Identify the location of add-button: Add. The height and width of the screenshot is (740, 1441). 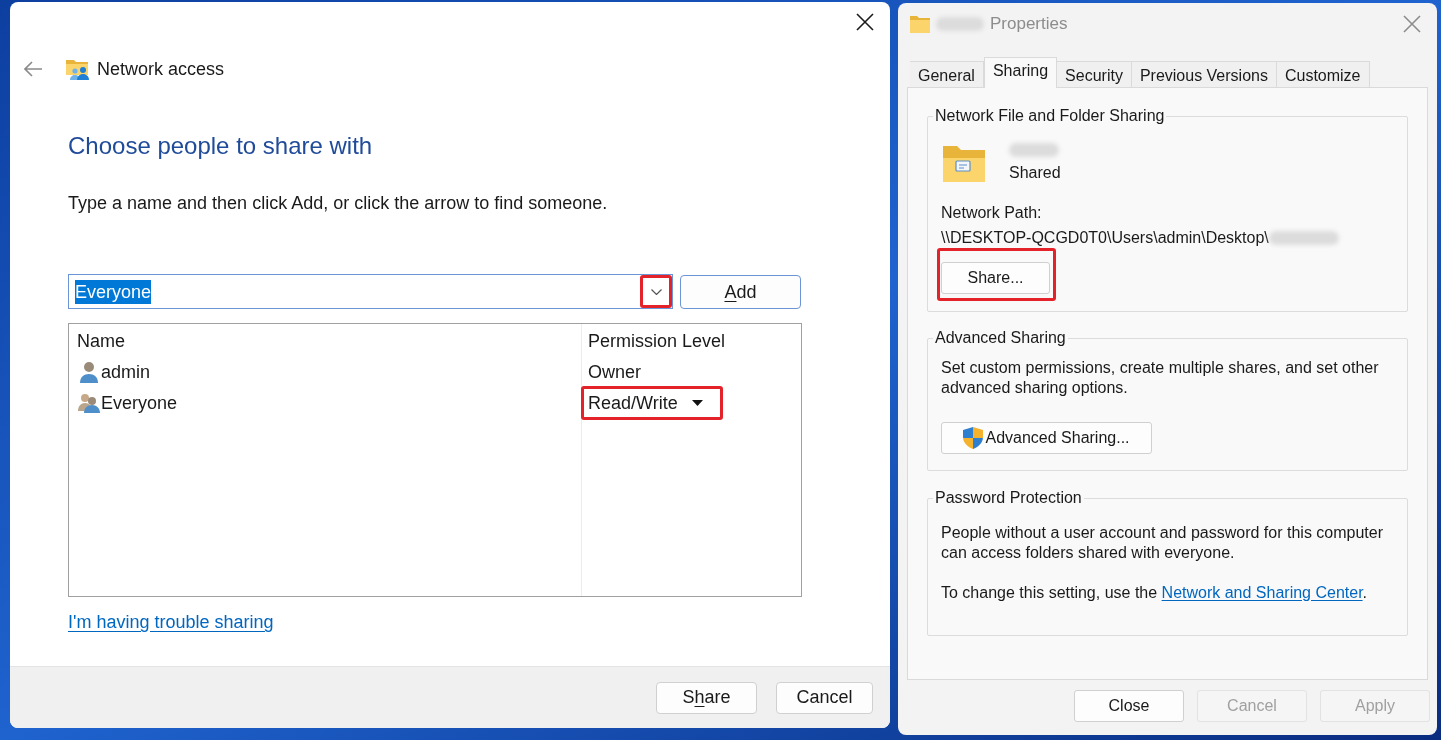
(740, 292).